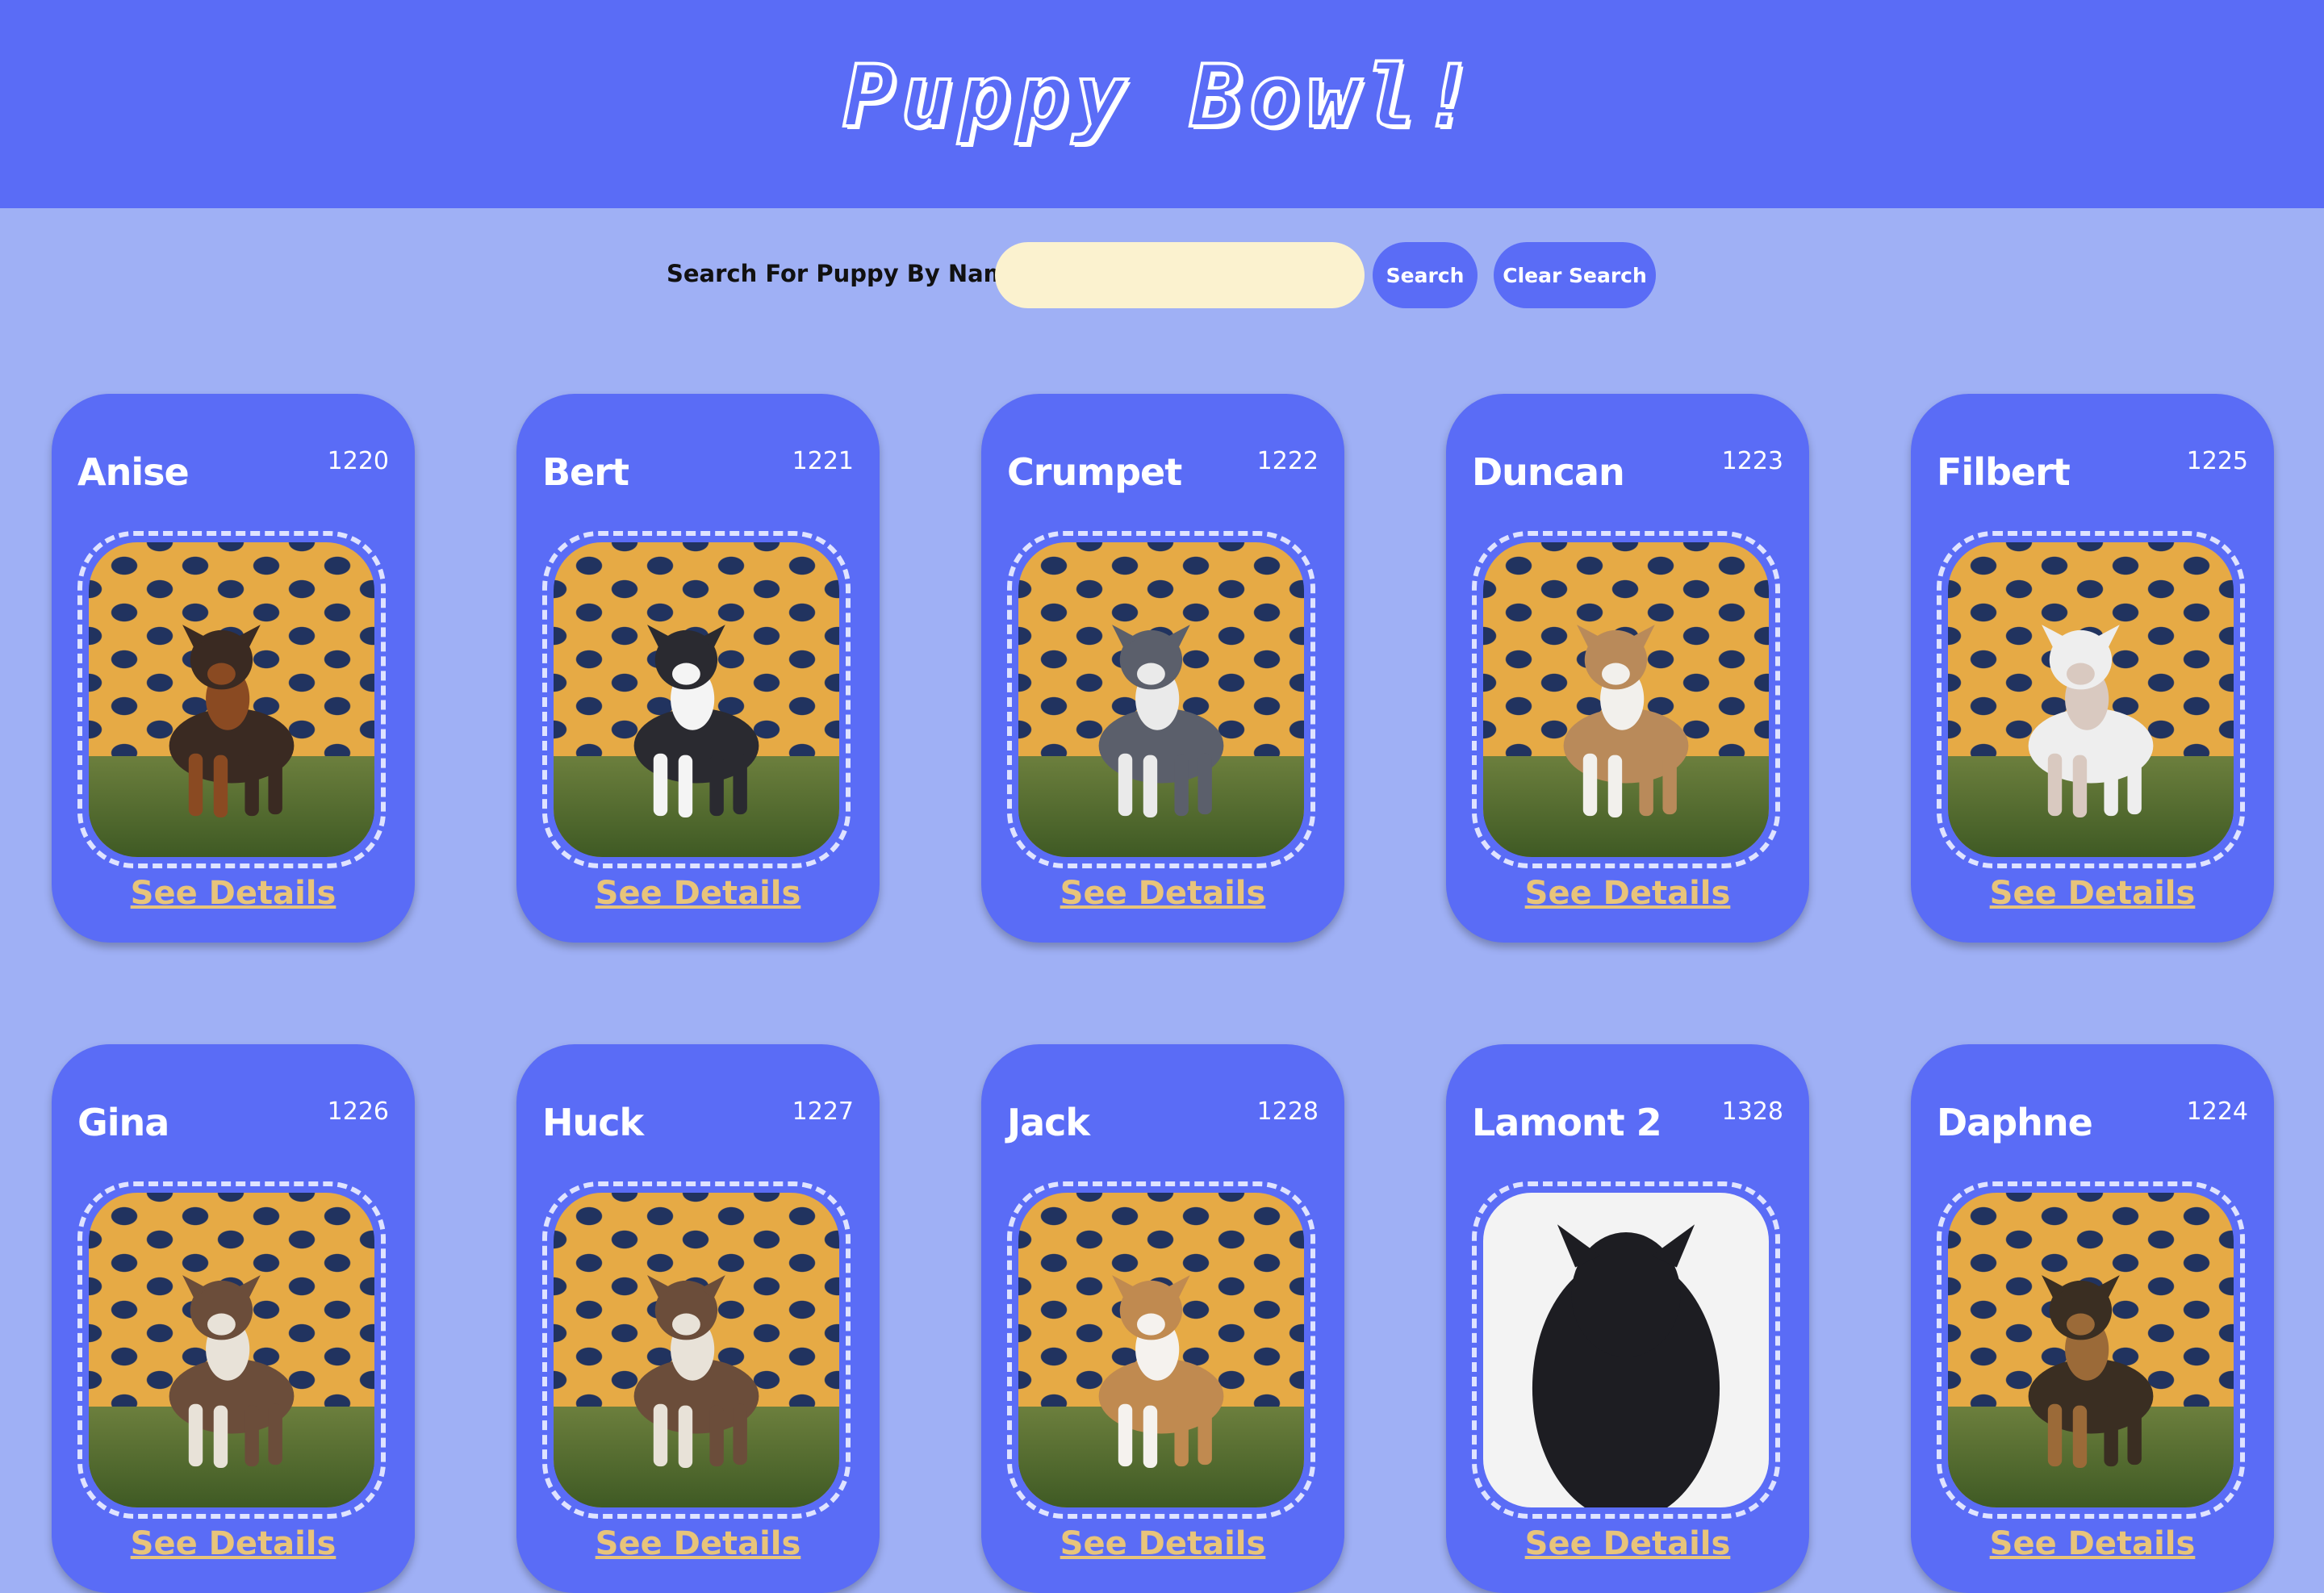  I want to click on puppy-id: 1226, so click(358, 1112).